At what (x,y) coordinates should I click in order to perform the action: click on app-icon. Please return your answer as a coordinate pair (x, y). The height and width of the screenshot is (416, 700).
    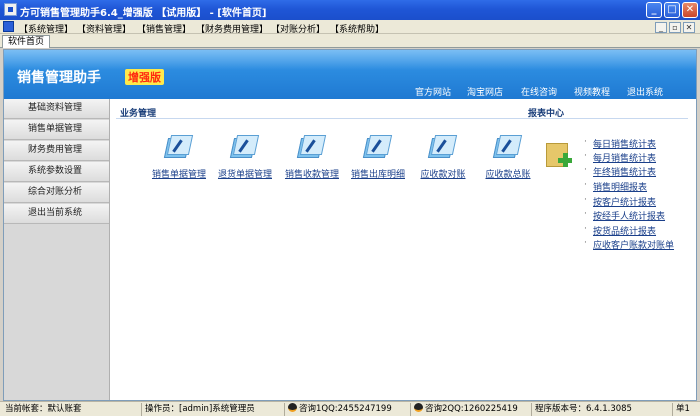
    Looking at the image, I should click on (10, 9).